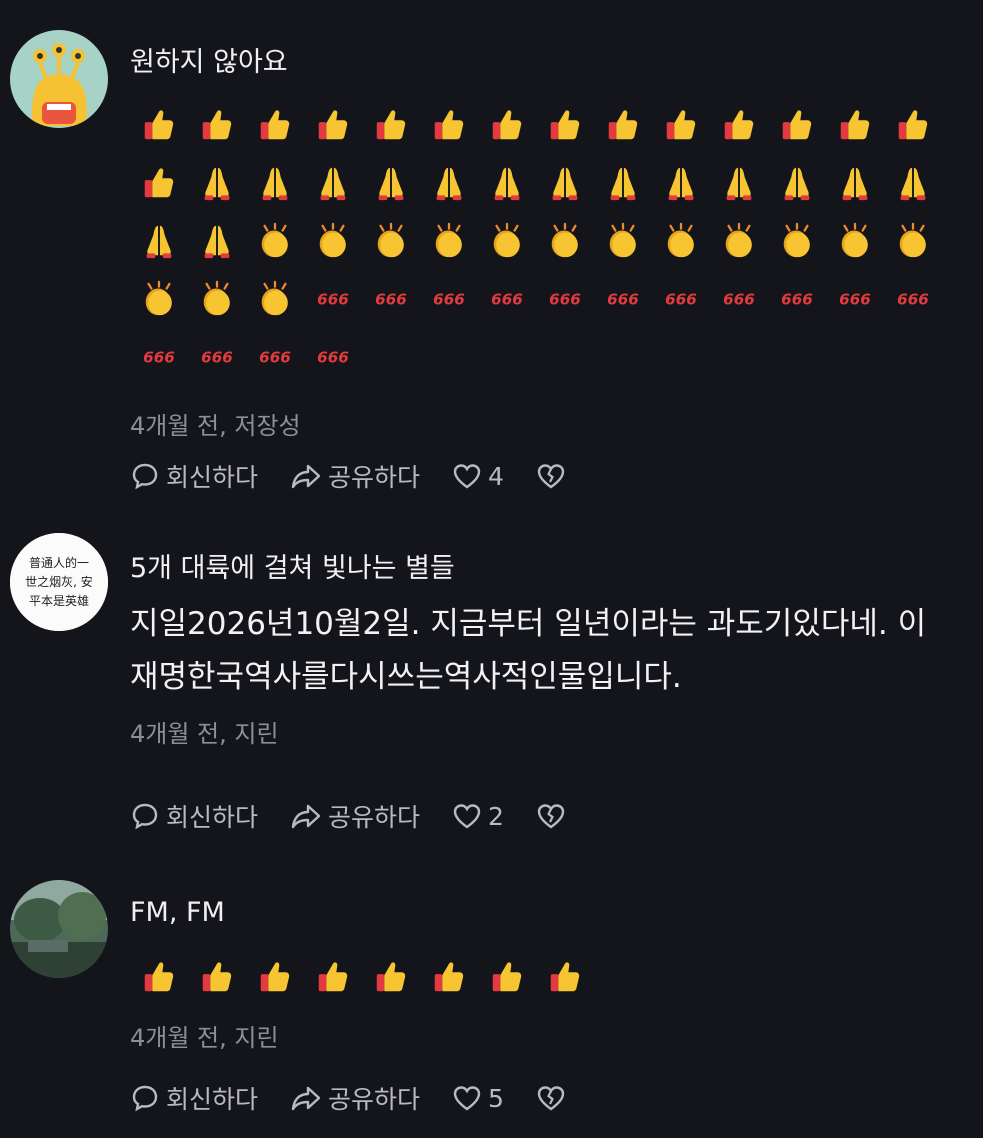 Image resolution: width=983 pixels, height=1138 pixels. Describe the element at coordinates (496, 1098) in the screenshot. I see `like-count: 5` at that location.